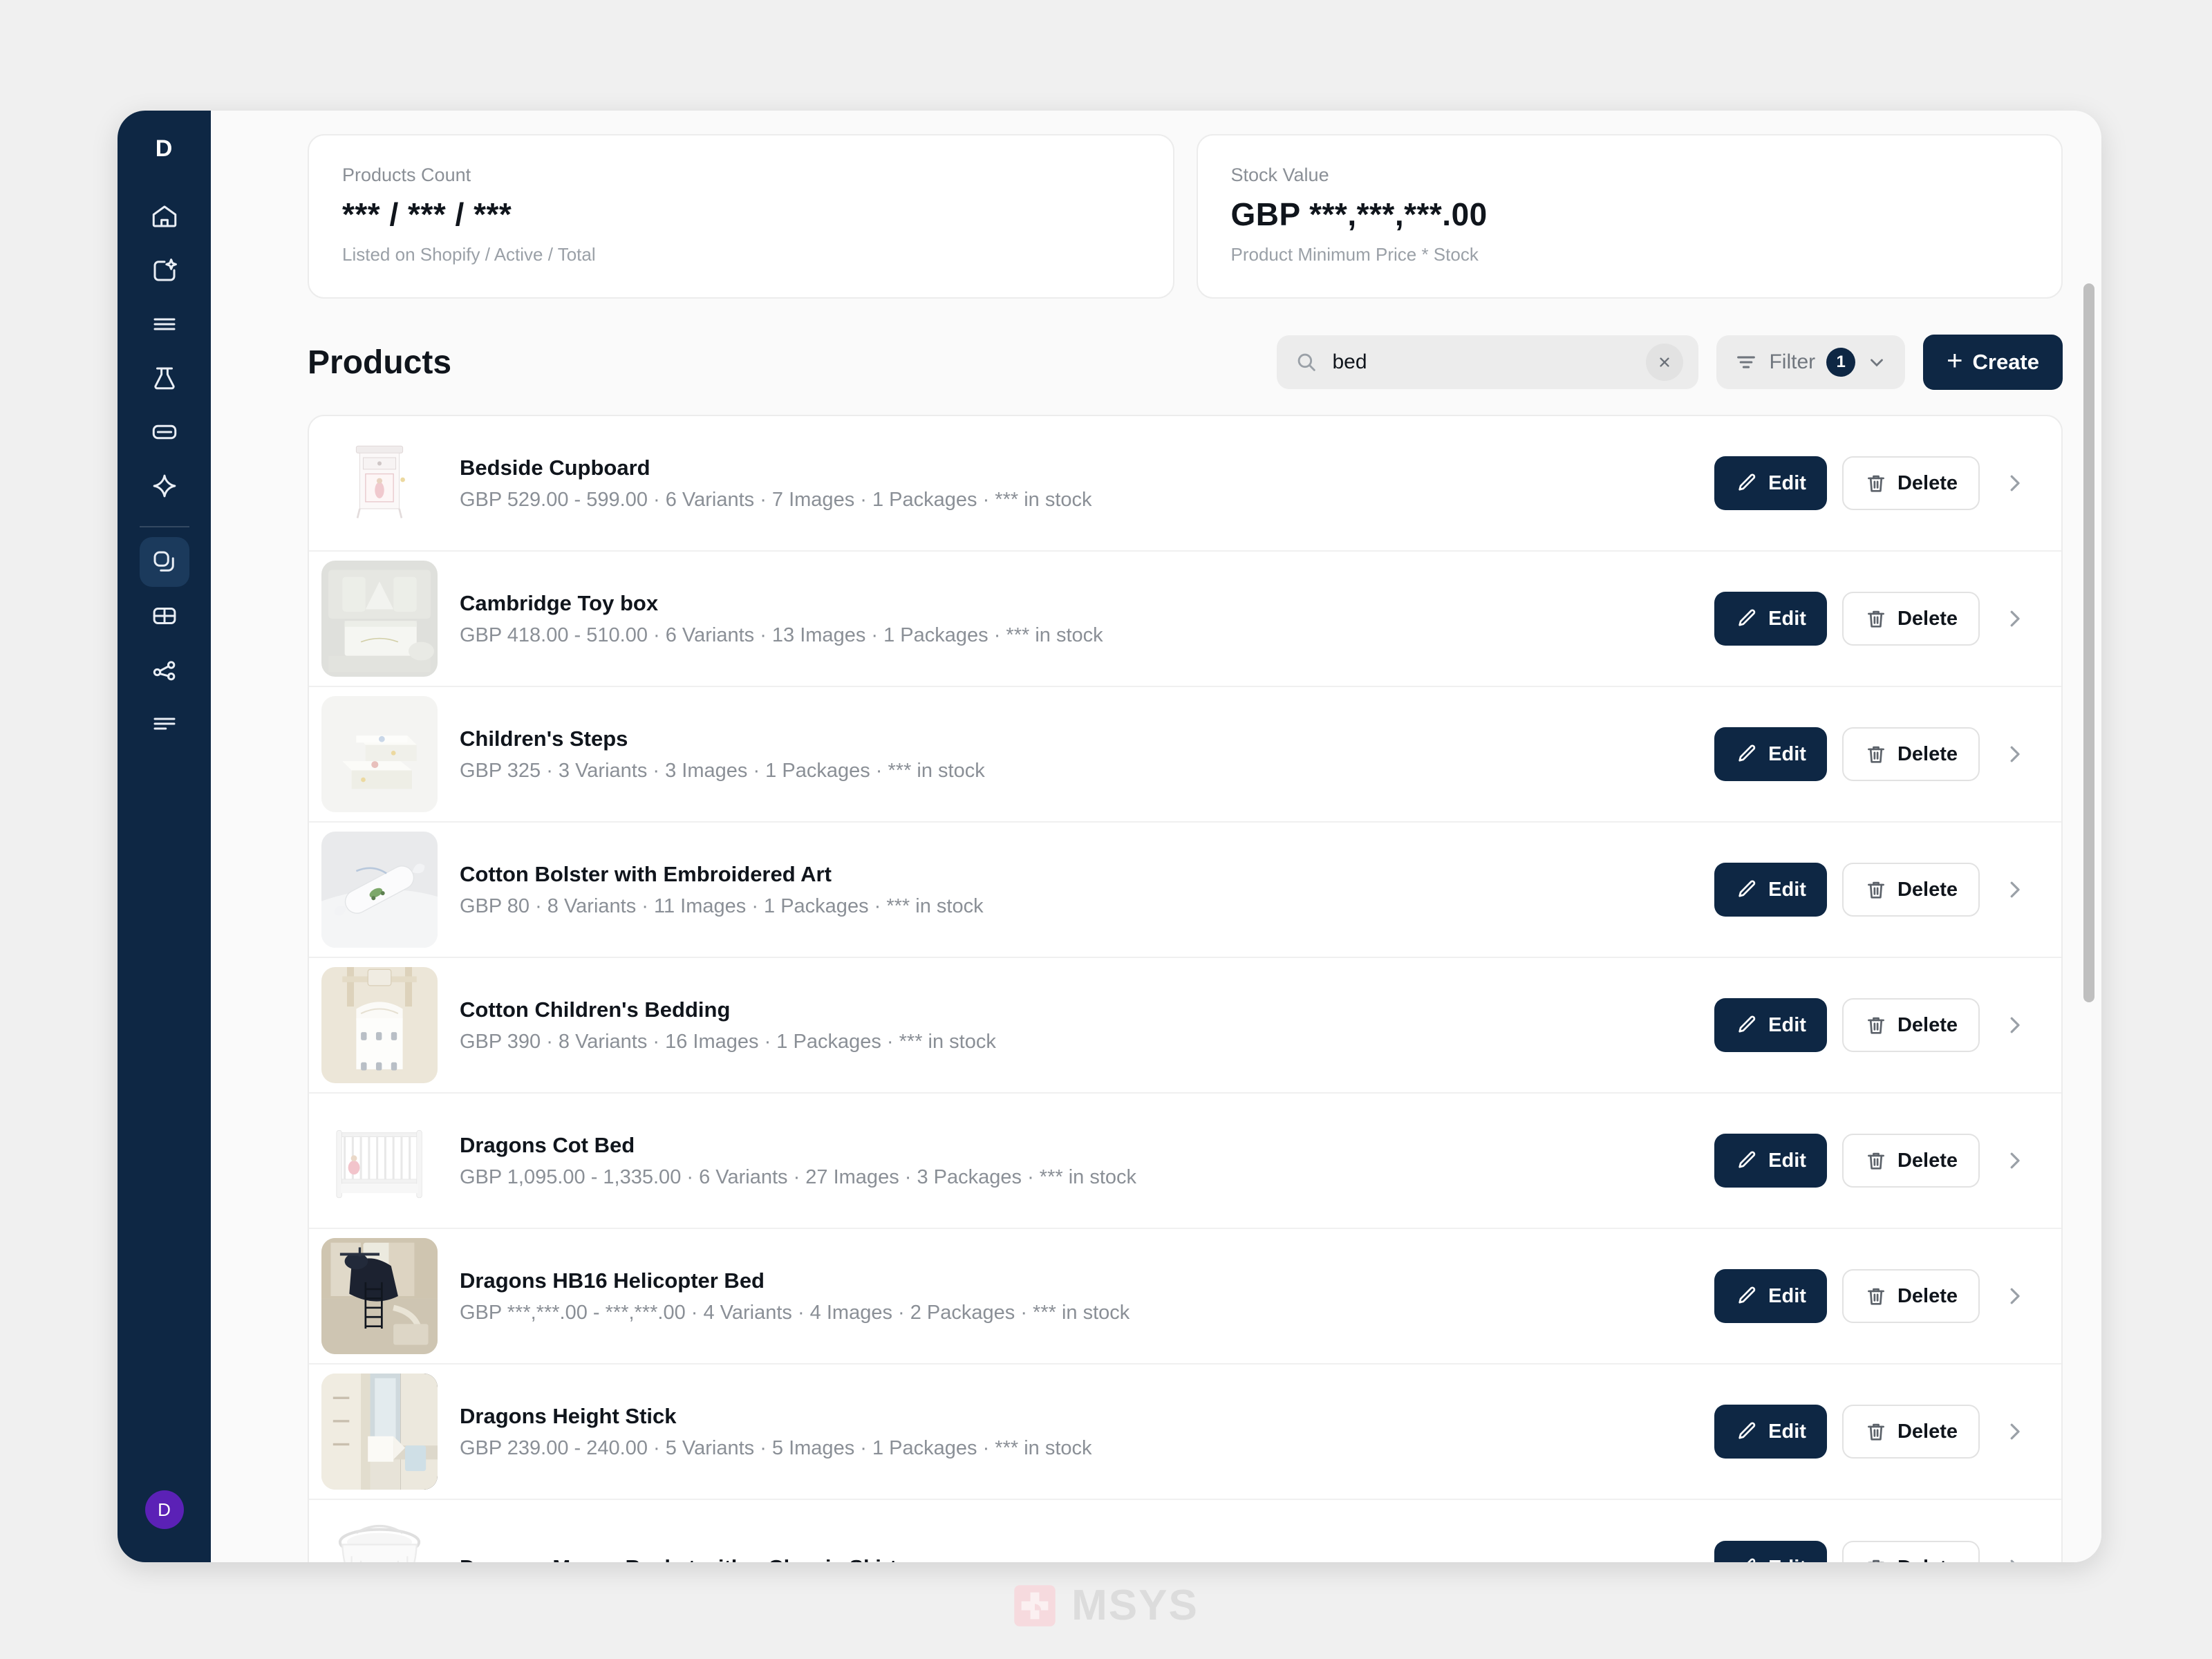  I want to click on stat-label: Products Count, so click(406, 175).